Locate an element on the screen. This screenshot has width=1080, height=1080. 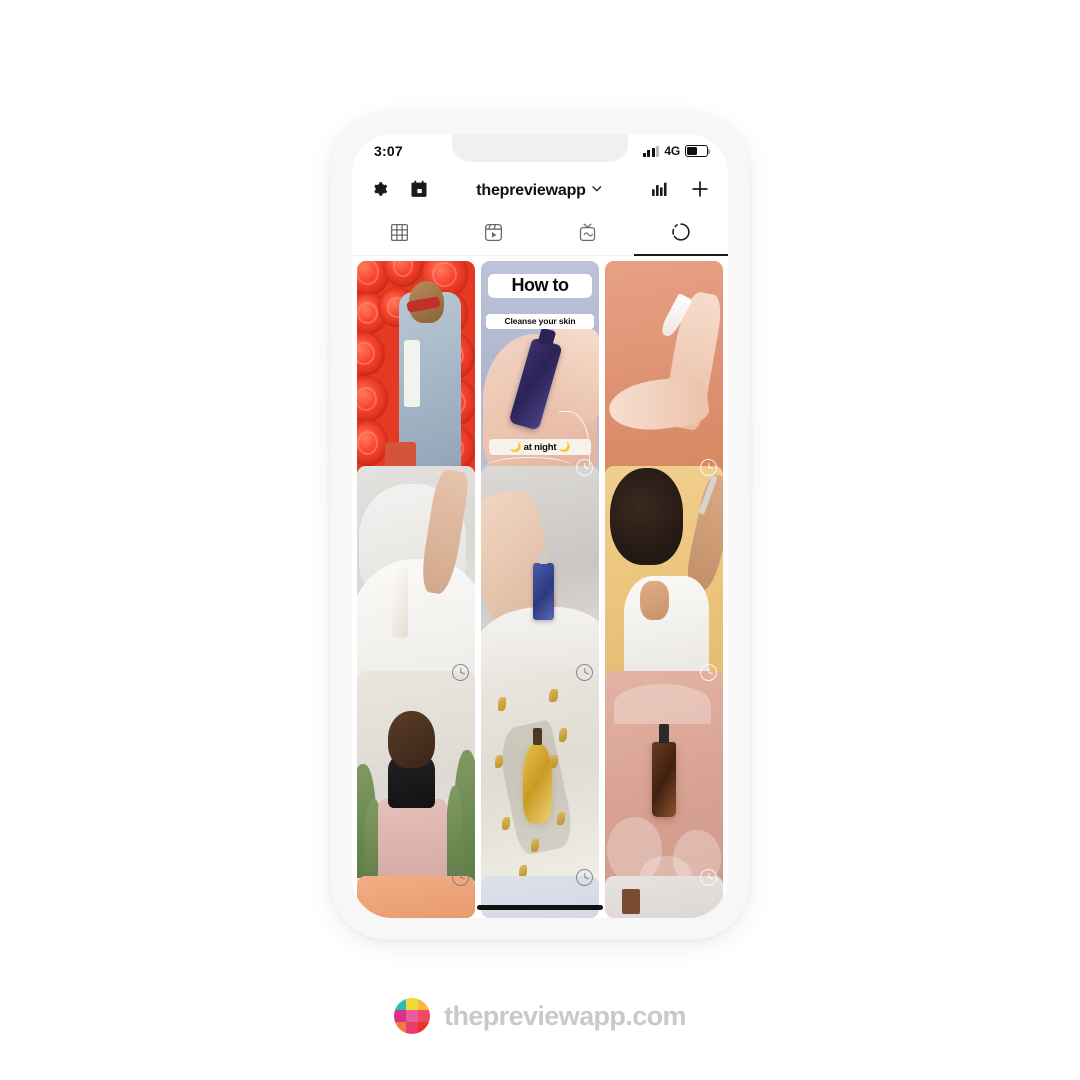
grid-cell-cactus-portrait is located at coordinates (416, 781).